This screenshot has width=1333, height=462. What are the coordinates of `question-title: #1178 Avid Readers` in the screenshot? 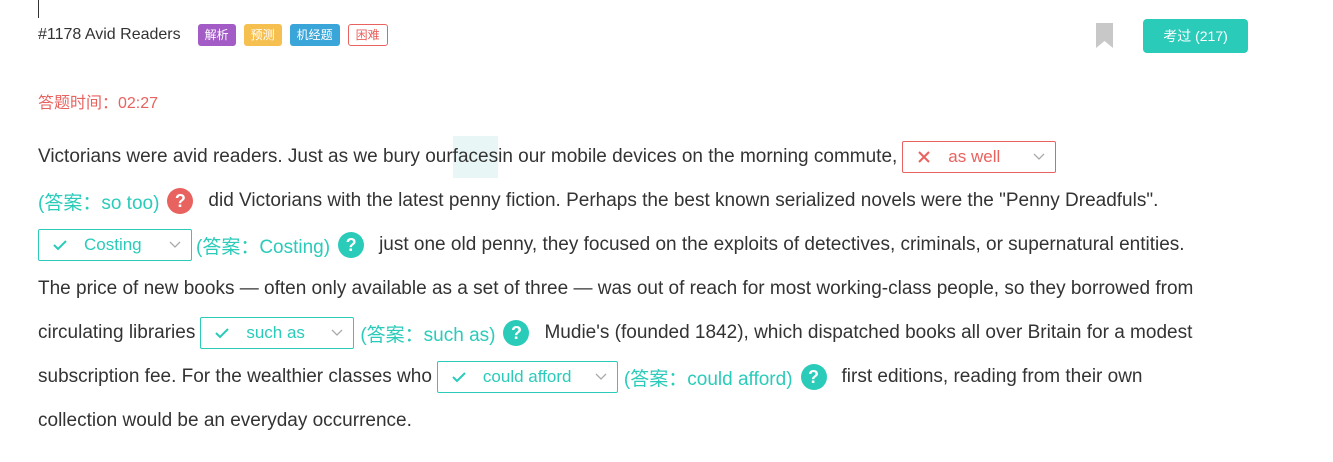 It's located at (109, 34).